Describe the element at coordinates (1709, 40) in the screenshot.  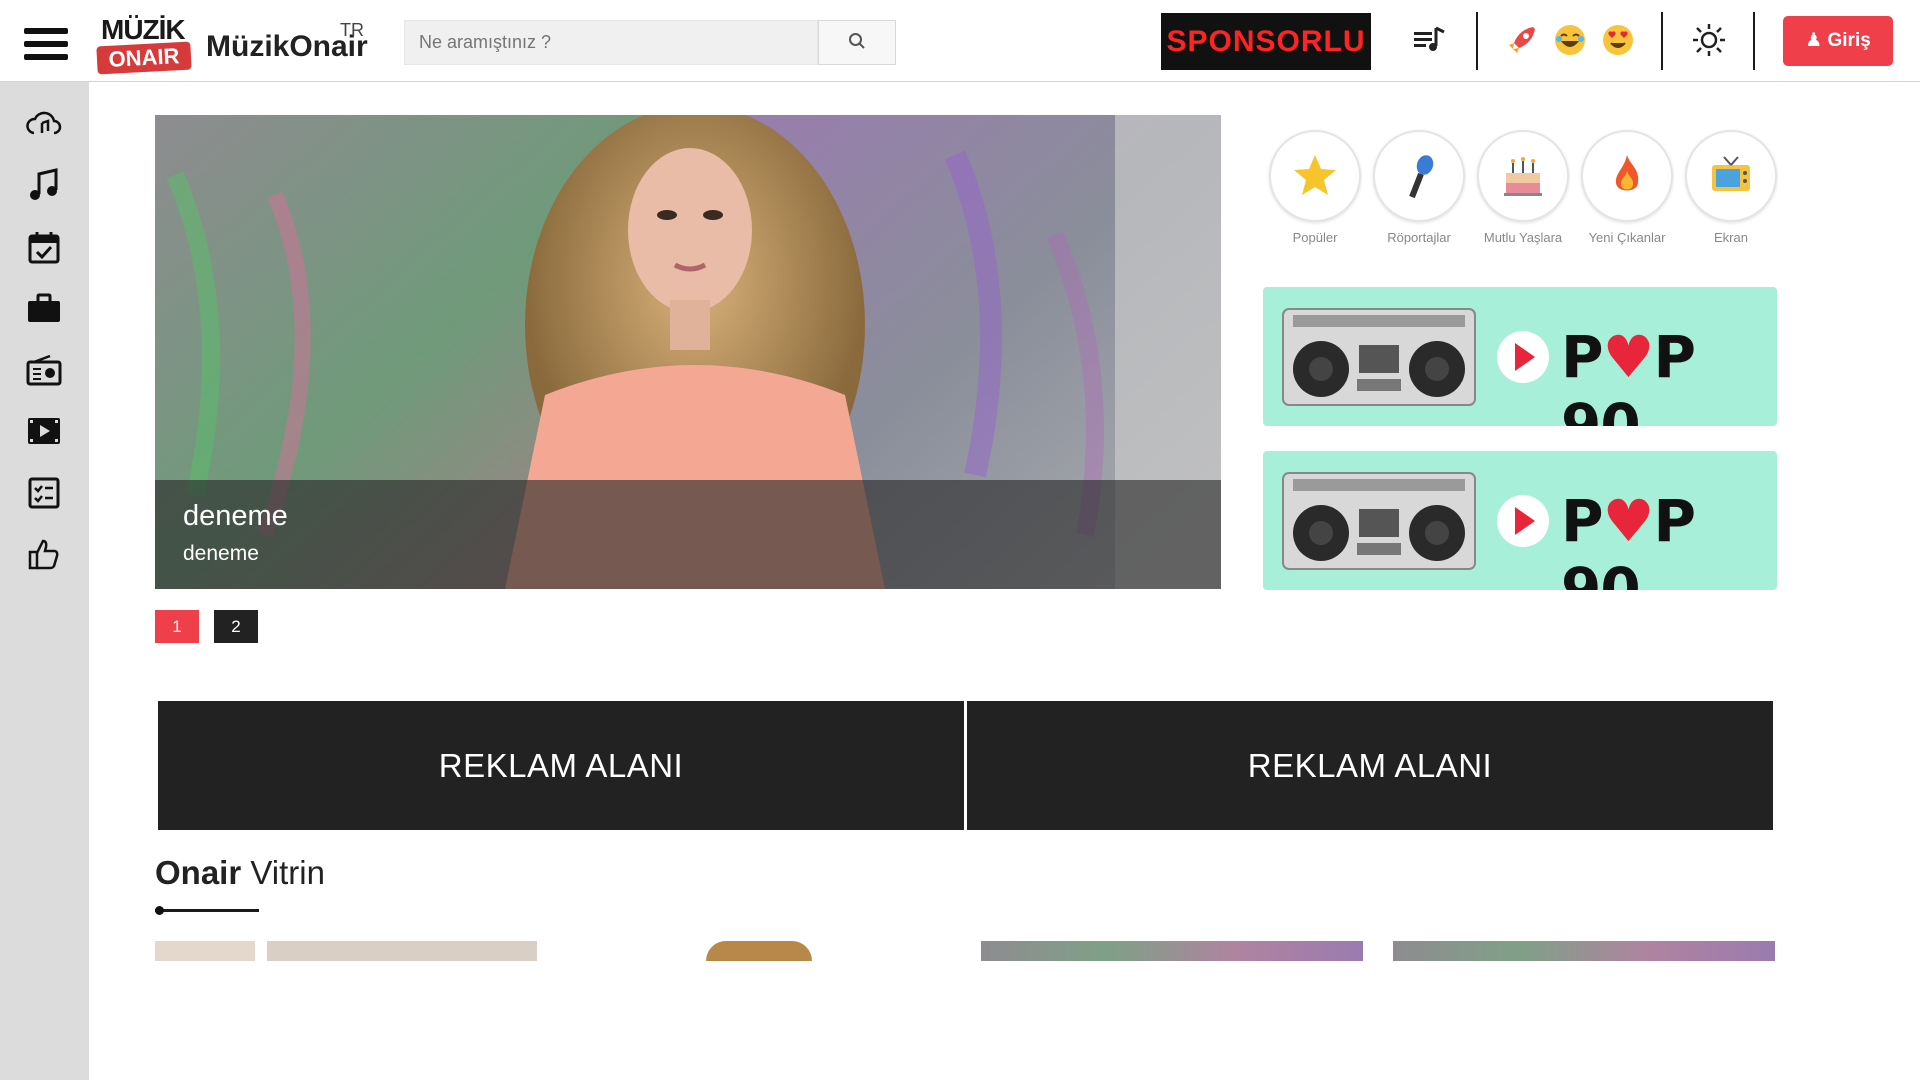
I see `theme-toggle-sun-icon` at that location.